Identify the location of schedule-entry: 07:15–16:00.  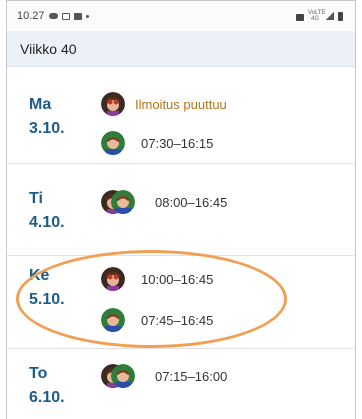
(164, 376).